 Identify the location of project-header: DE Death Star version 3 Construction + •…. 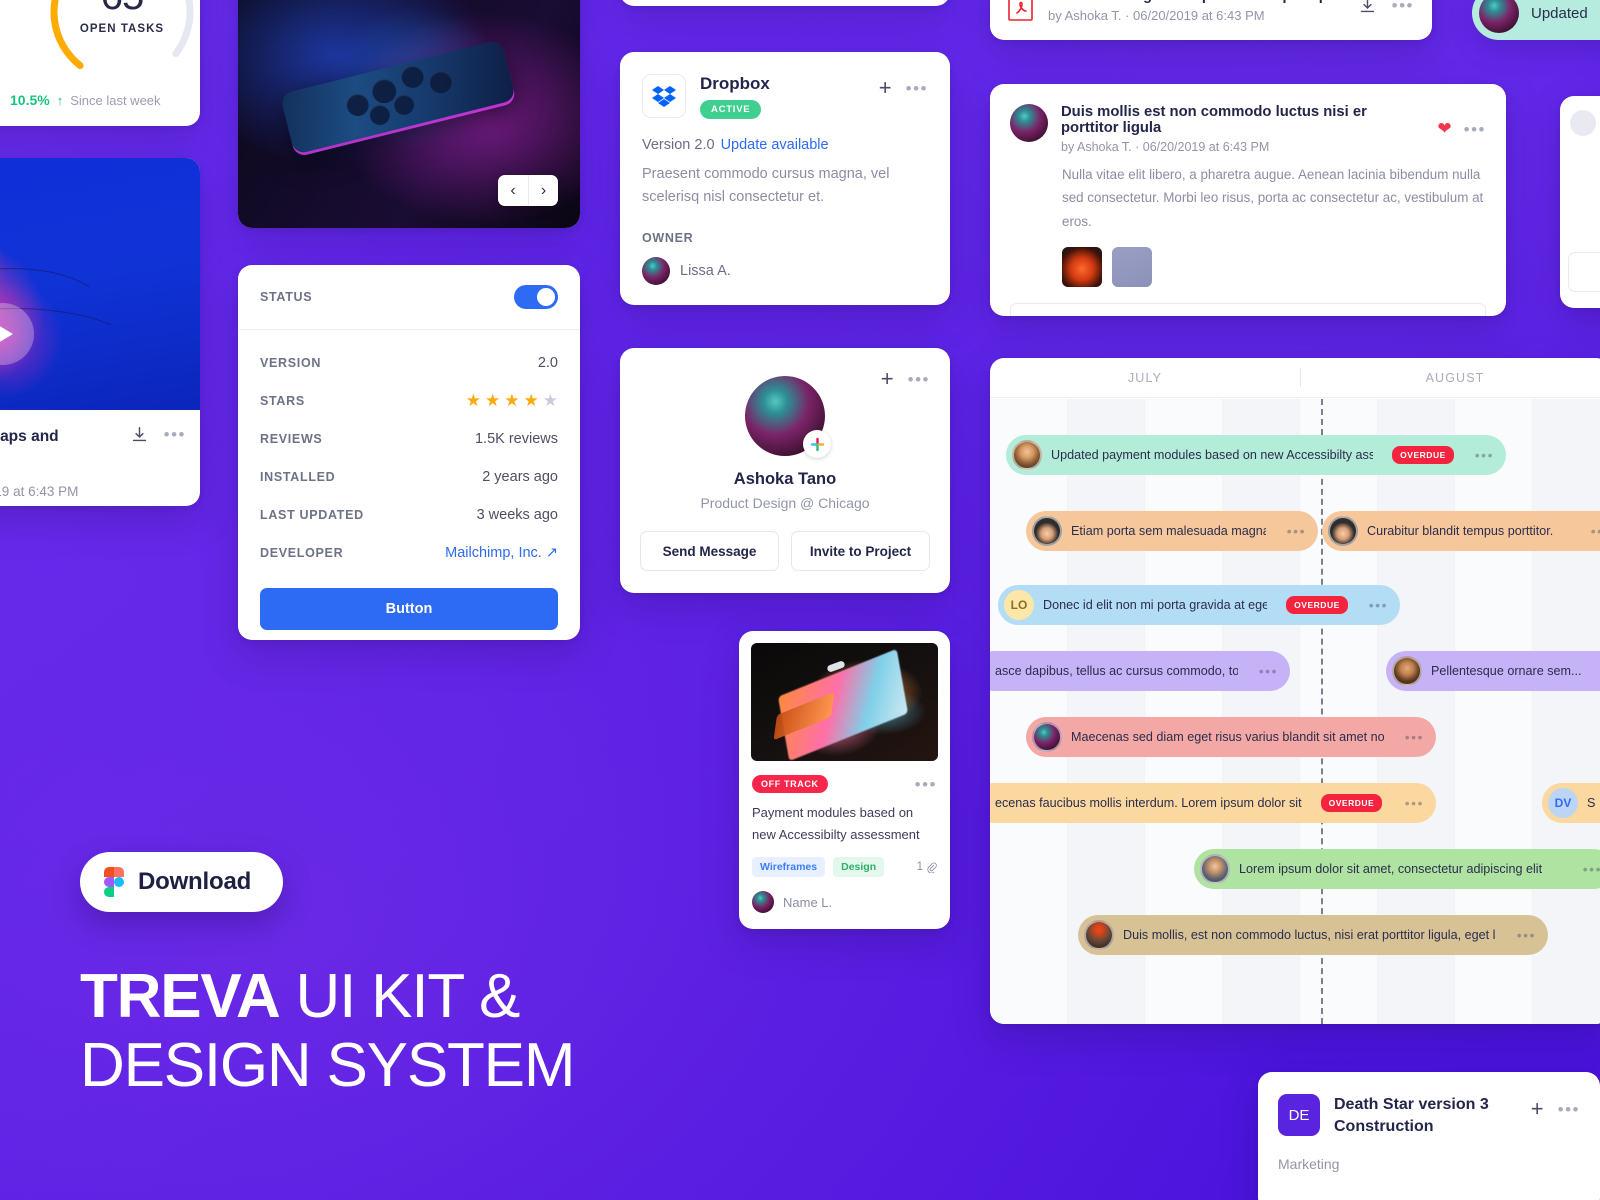
(1429, 1105).